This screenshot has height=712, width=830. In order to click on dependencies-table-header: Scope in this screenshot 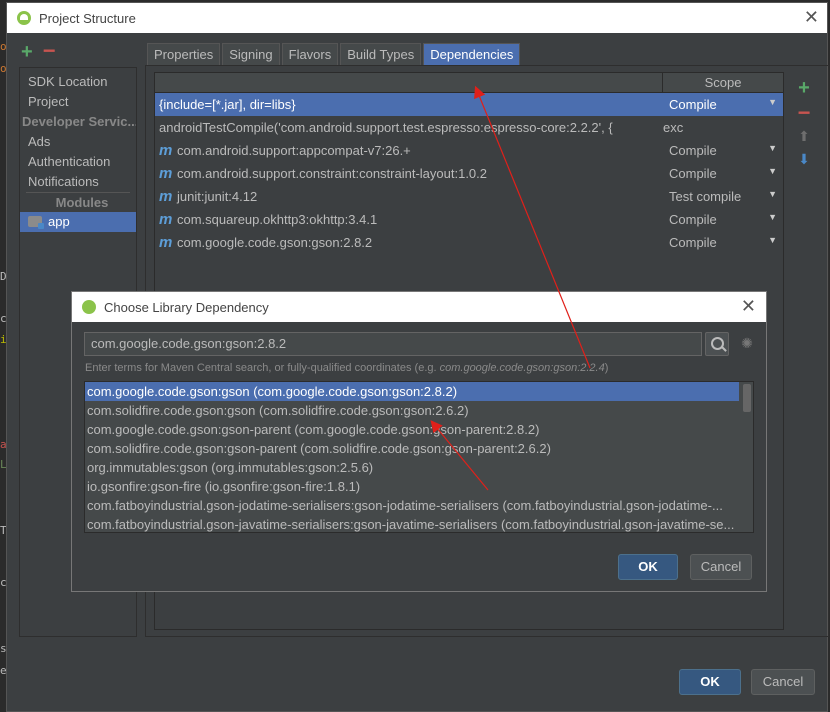, I will do `click(469, 83)`.